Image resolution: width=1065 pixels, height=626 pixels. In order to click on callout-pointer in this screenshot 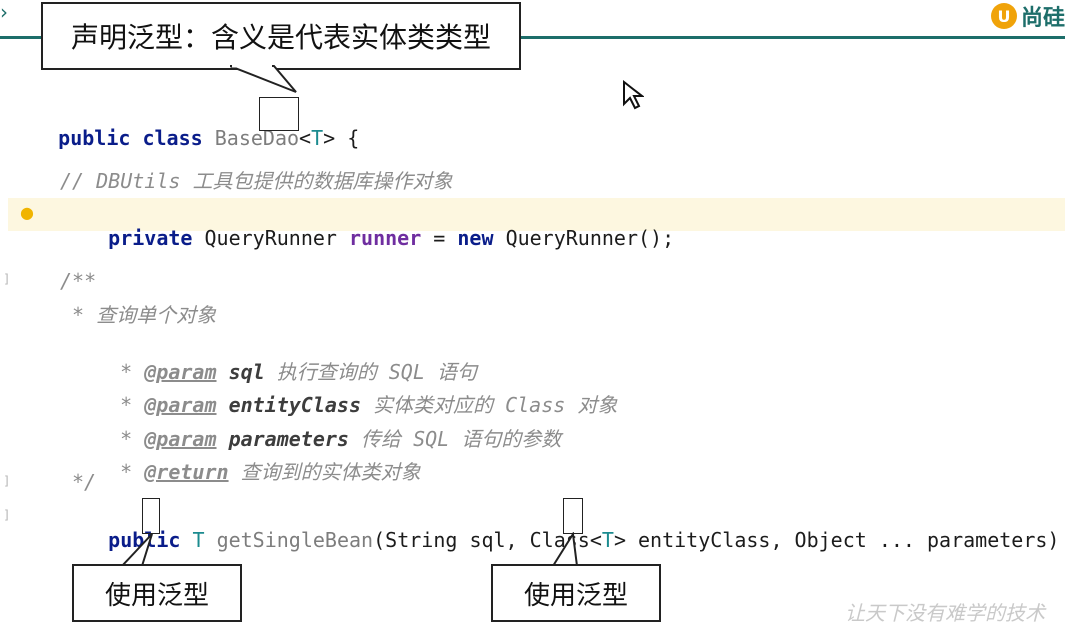, I will do `click(263, 78)`.